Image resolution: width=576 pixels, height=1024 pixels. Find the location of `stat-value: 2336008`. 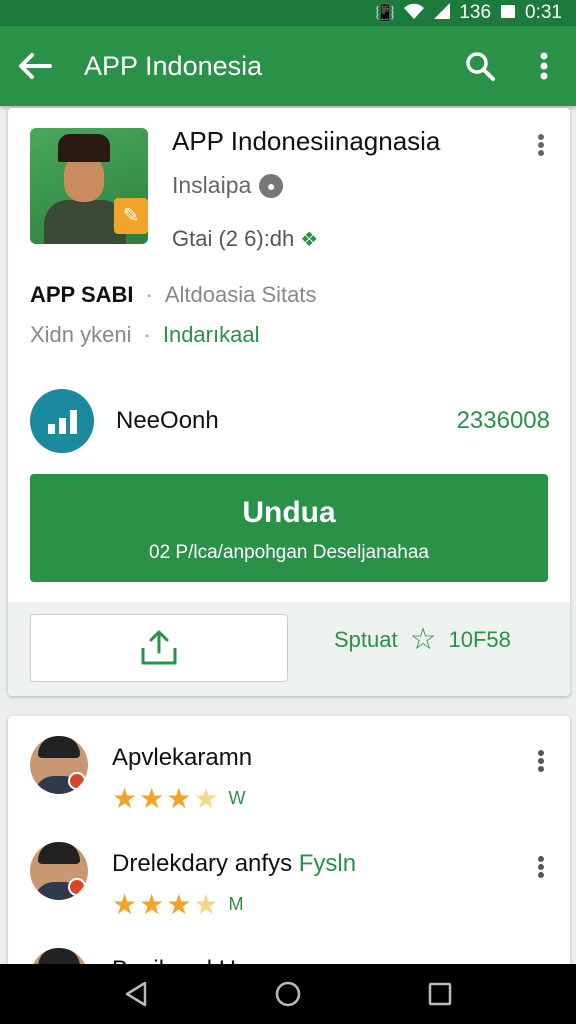

stat-value: 2336008 is located at coordinates (503, 420).